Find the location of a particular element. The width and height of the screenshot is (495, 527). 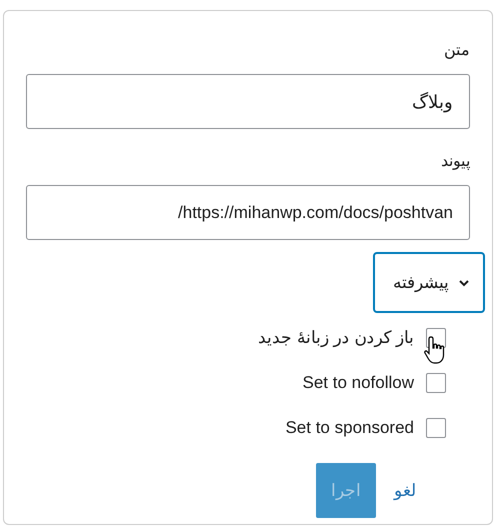

chevron-icon is located at coordinates (464, 282).